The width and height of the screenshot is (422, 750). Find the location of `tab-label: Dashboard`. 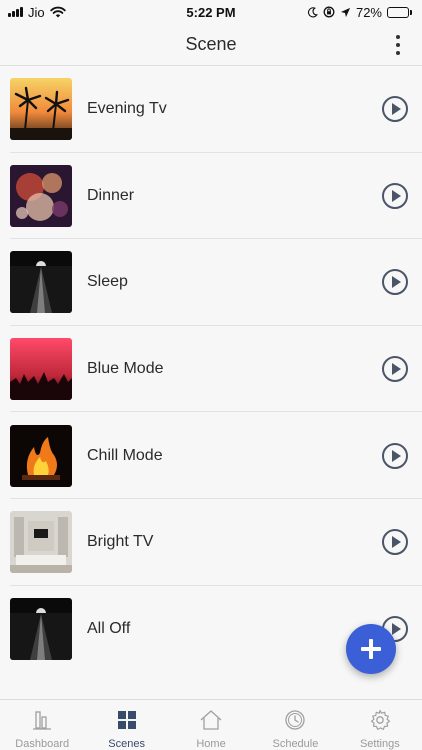

tab-label: Dashboard is located at coordinates (42, 744).